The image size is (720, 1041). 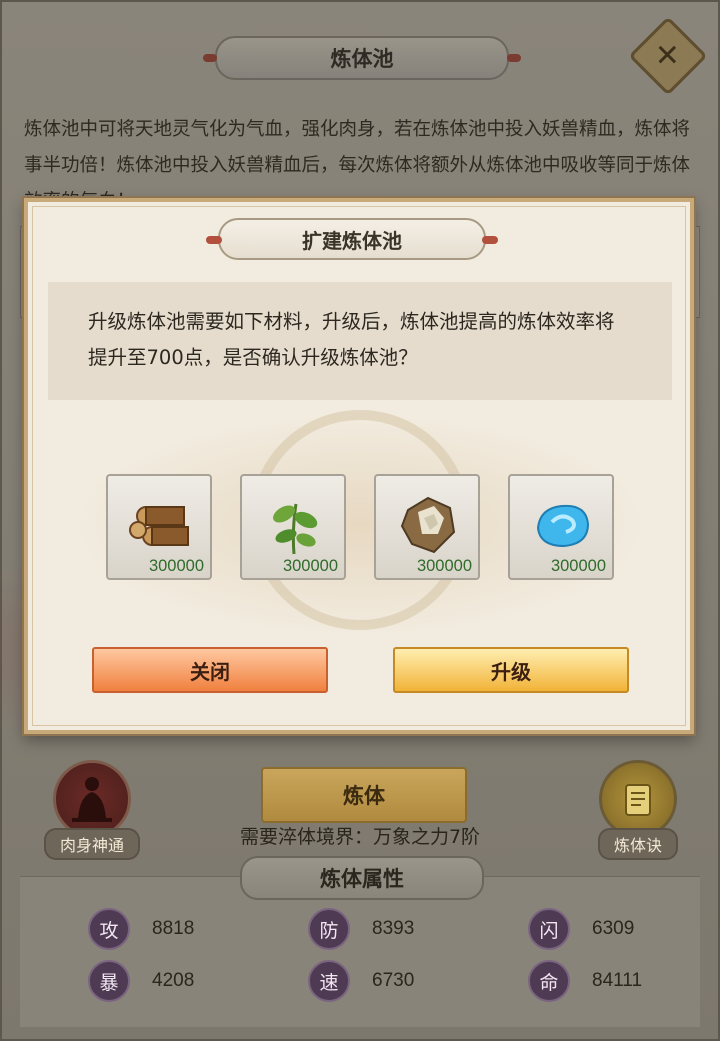 What do you see at coordinates (210, 670) in the screenshot?
I see `close-button: 关闭` at bounding box center [210, 670].